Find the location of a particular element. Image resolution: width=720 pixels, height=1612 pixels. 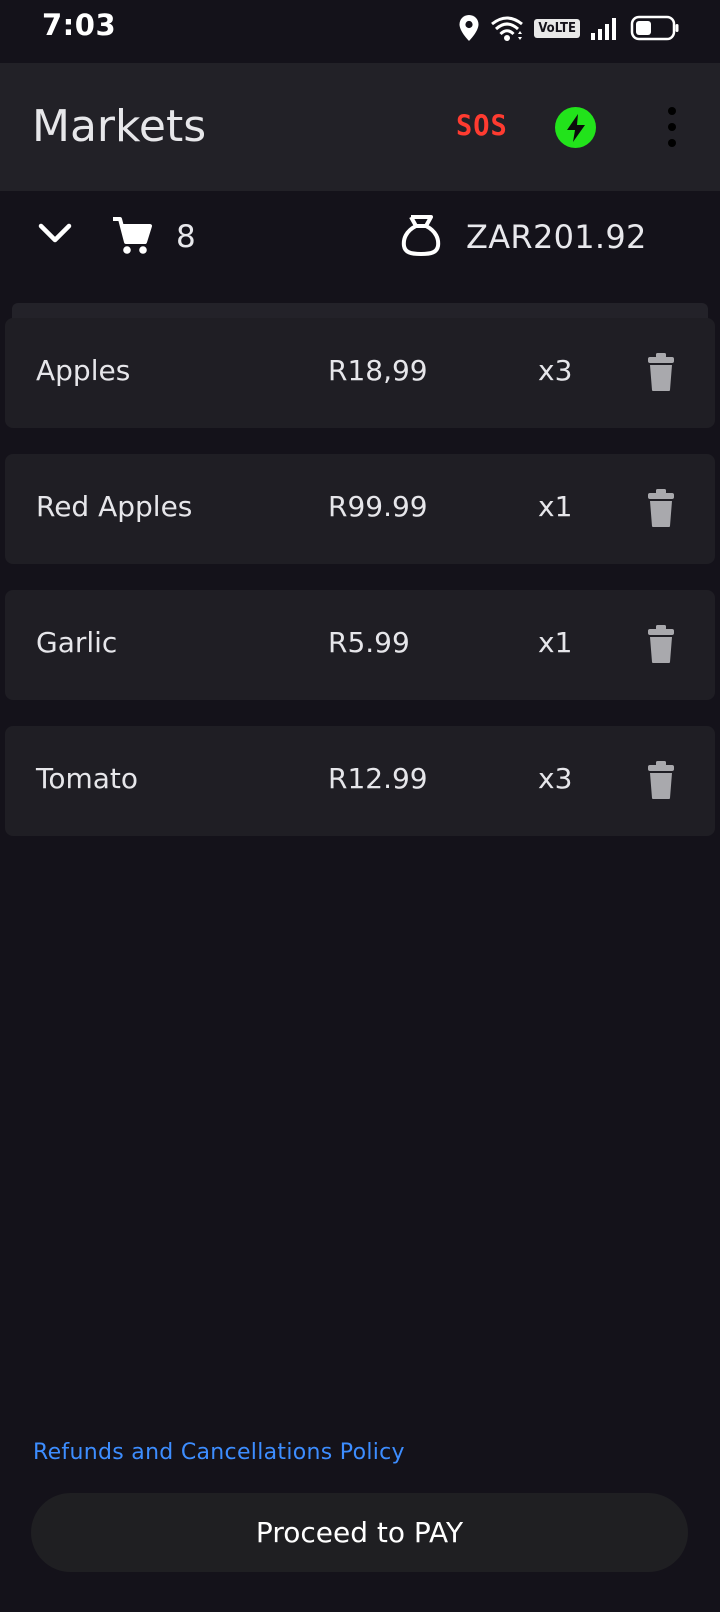

cart-item: Red Apples R99.99 x1 is located at coordinates (360, 509).